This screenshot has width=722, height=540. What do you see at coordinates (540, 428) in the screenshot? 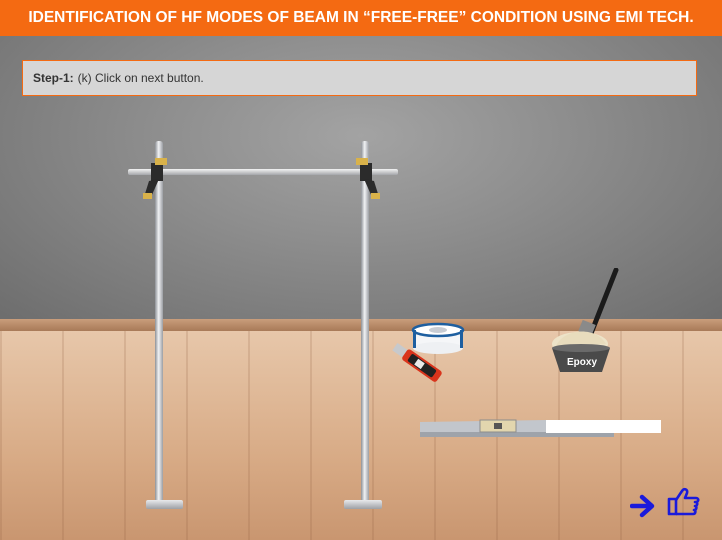
I see `steel-scale-icon` at bounding box center [540, 428].